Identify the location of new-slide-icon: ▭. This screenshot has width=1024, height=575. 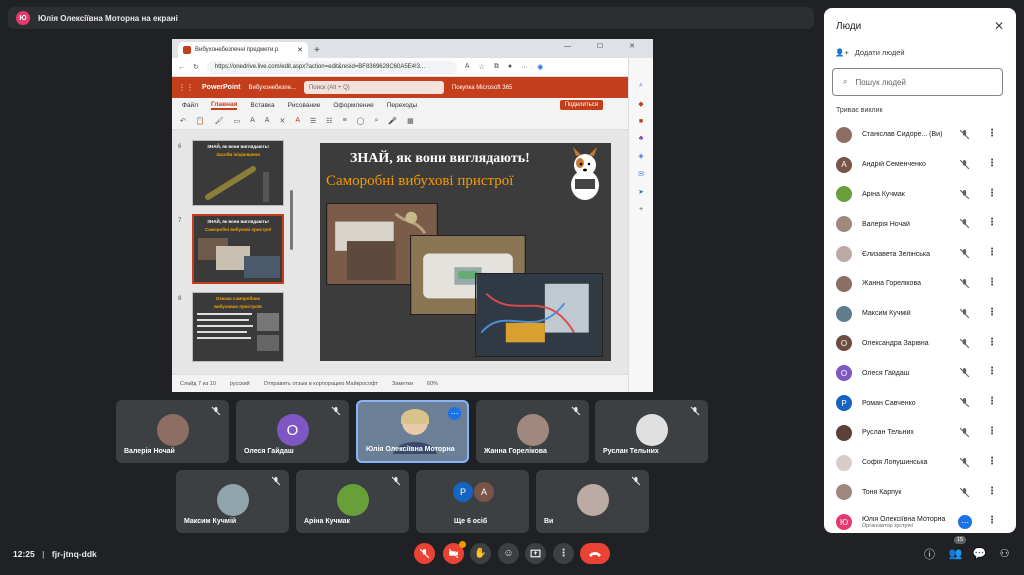
(236, 121).